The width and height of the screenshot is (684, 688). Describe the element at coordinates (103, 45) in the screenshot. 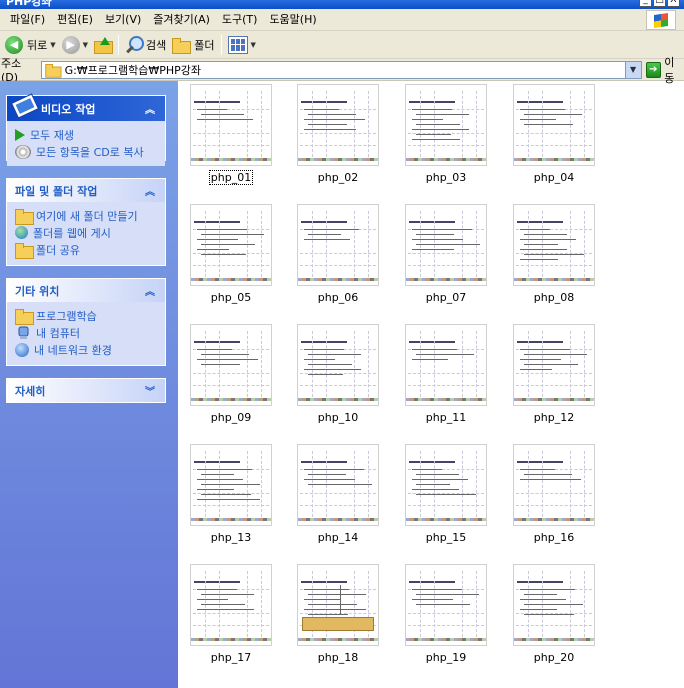

I see `up-folder-button` at that location.